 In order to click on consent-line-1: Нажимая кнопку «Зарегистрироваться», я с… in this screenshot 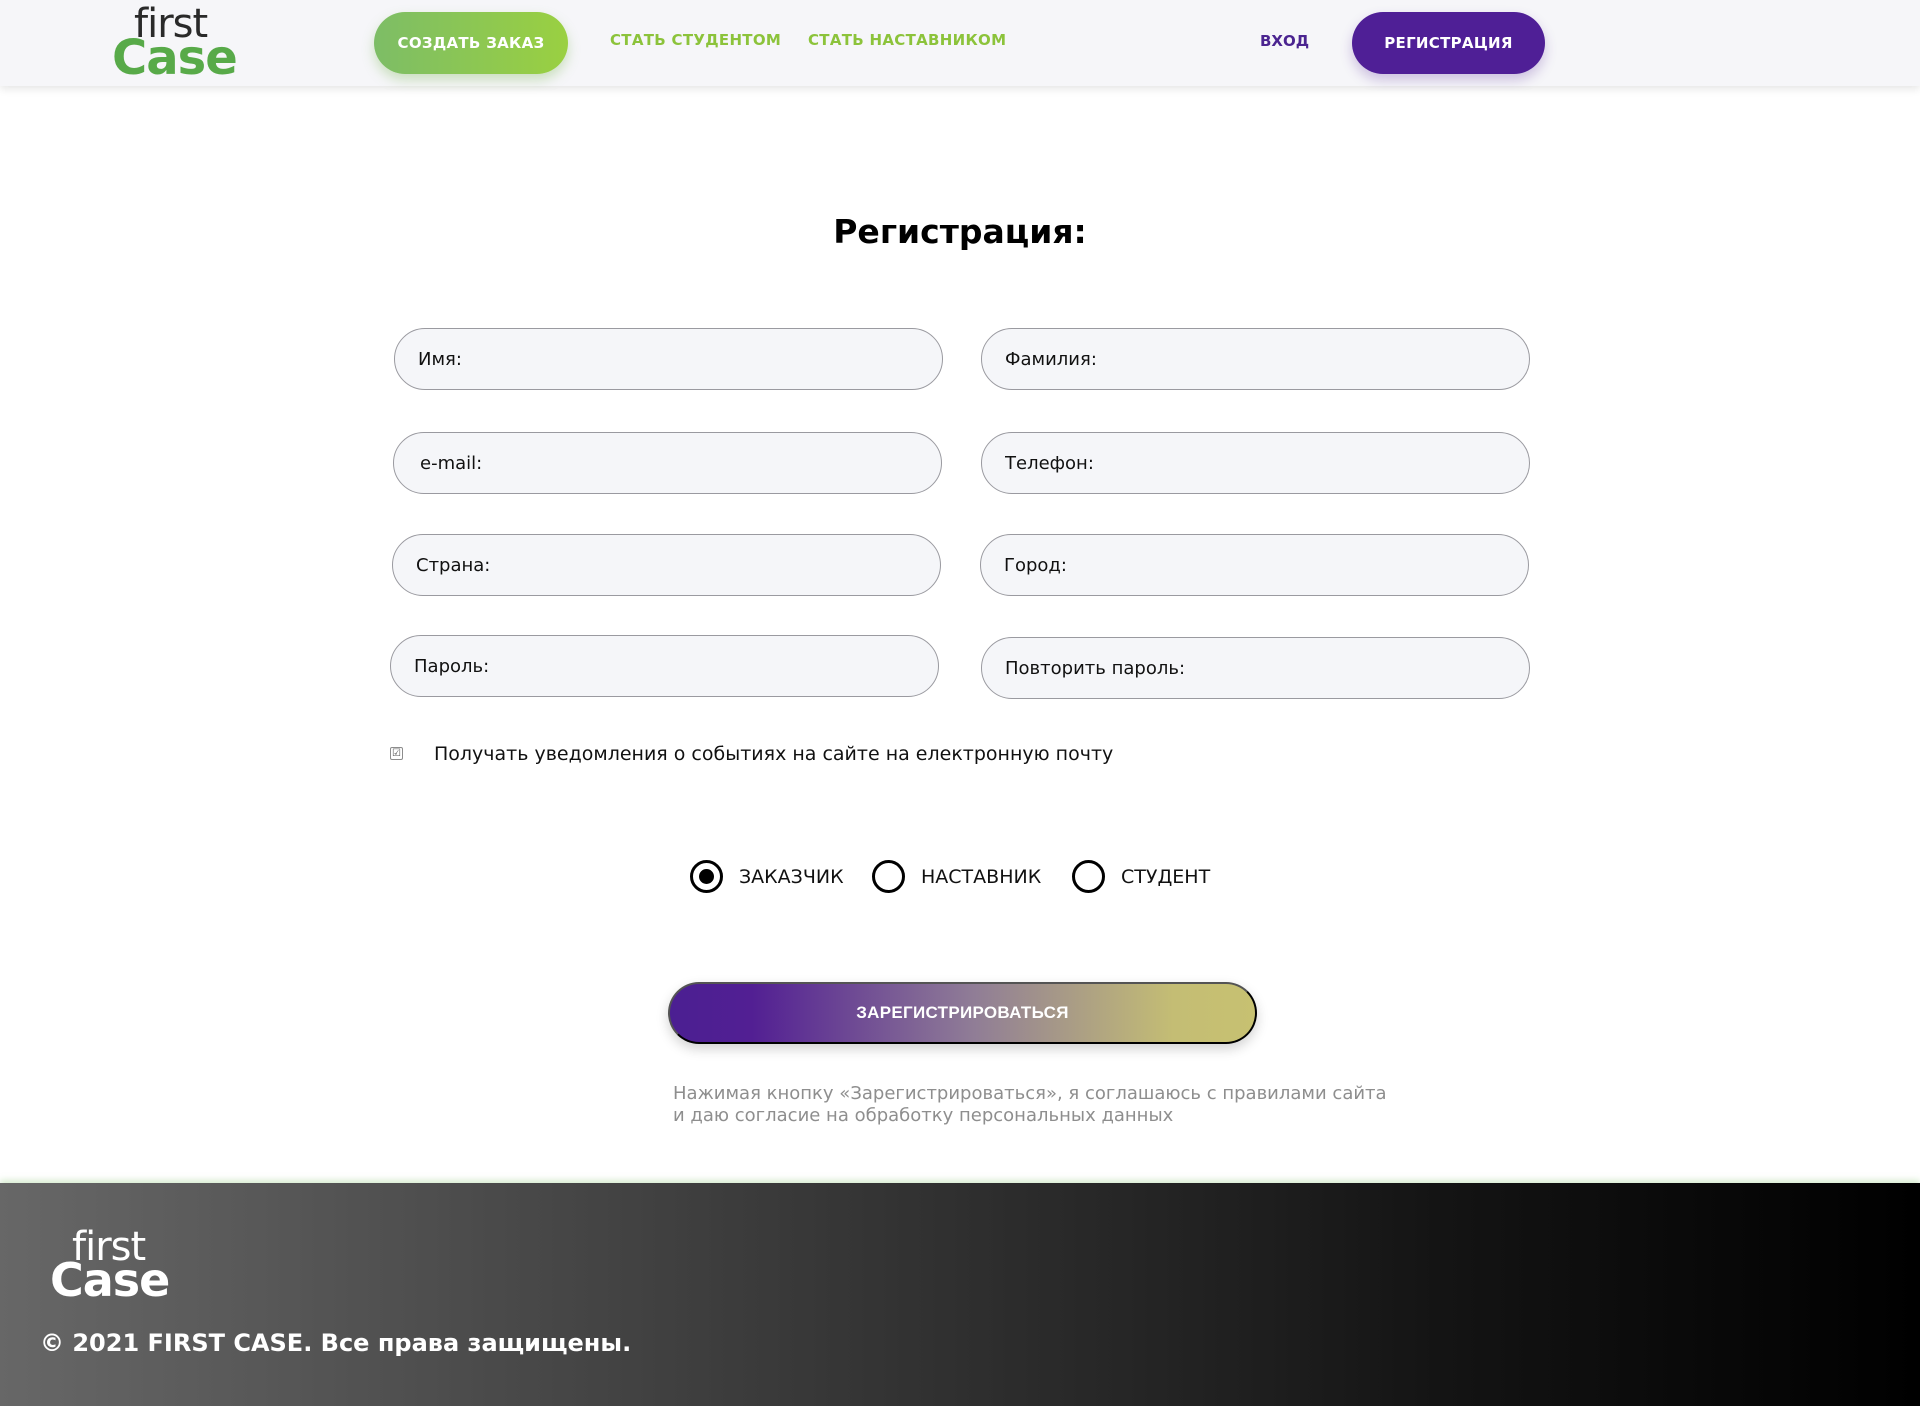, I will do `click(1030, 1093)`.